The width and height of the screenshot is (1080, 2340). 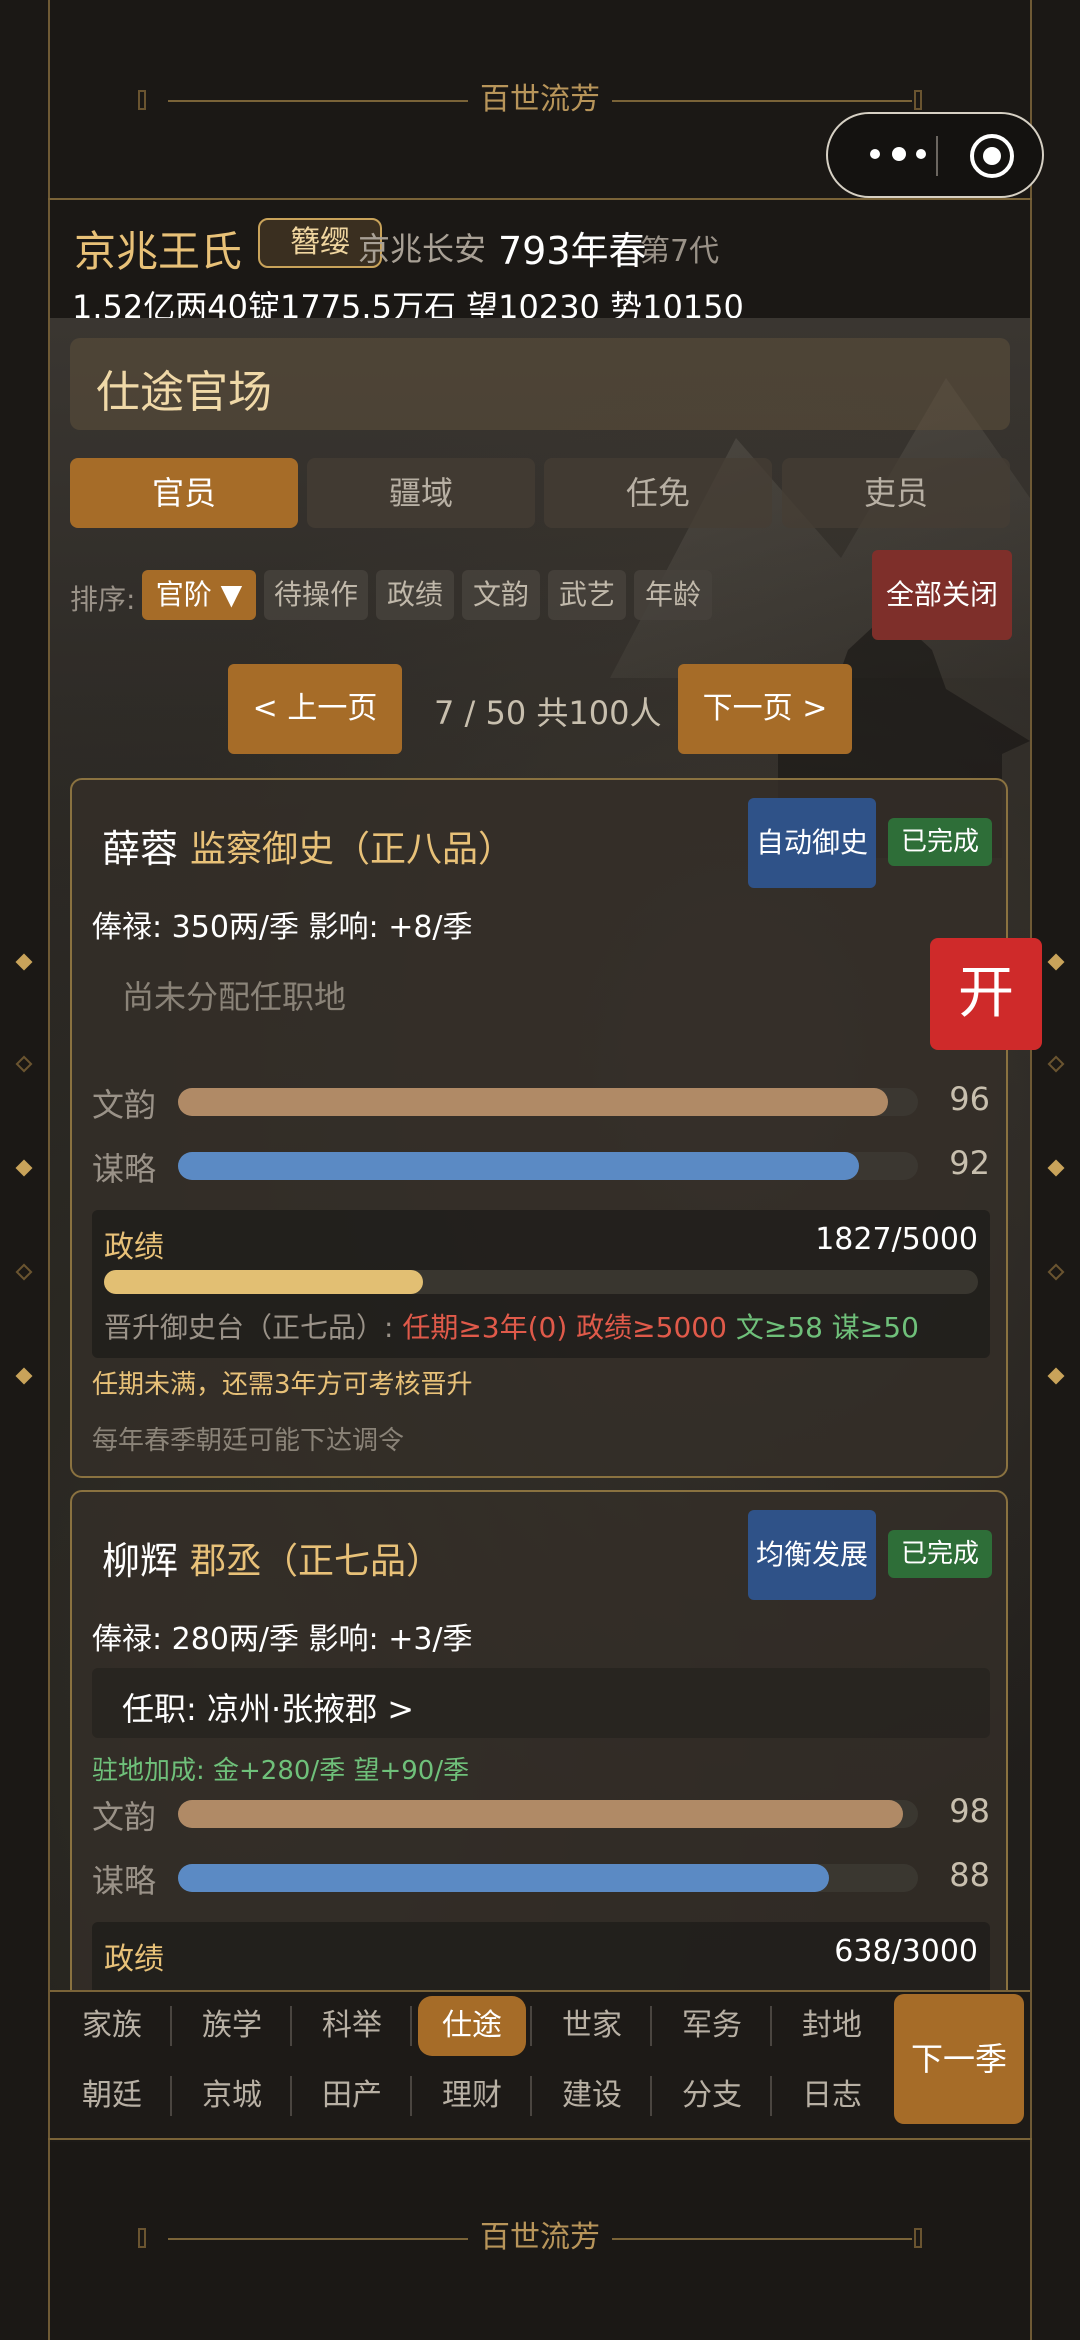 What do you see at coordinates (937, 156) in the screenshot?
I see `capsule-divider` at bounding box center [937, 156].